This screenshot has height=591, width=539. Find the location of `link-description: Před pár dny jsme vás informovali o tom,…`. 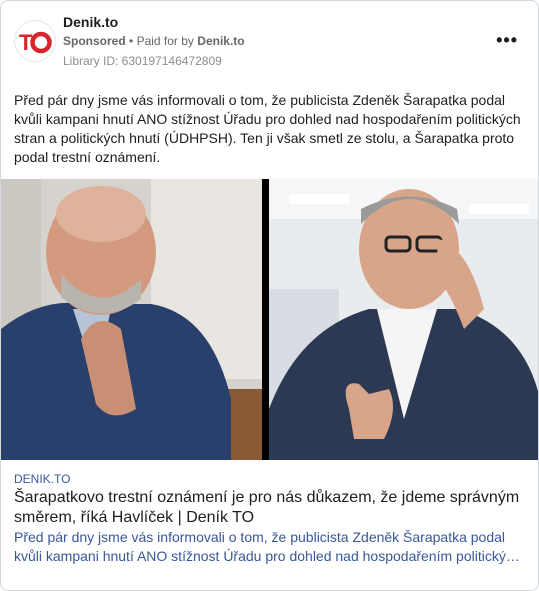

link-description: Před pár dny jsme vás informovali o tom,… is located at coordinates (270, 547).